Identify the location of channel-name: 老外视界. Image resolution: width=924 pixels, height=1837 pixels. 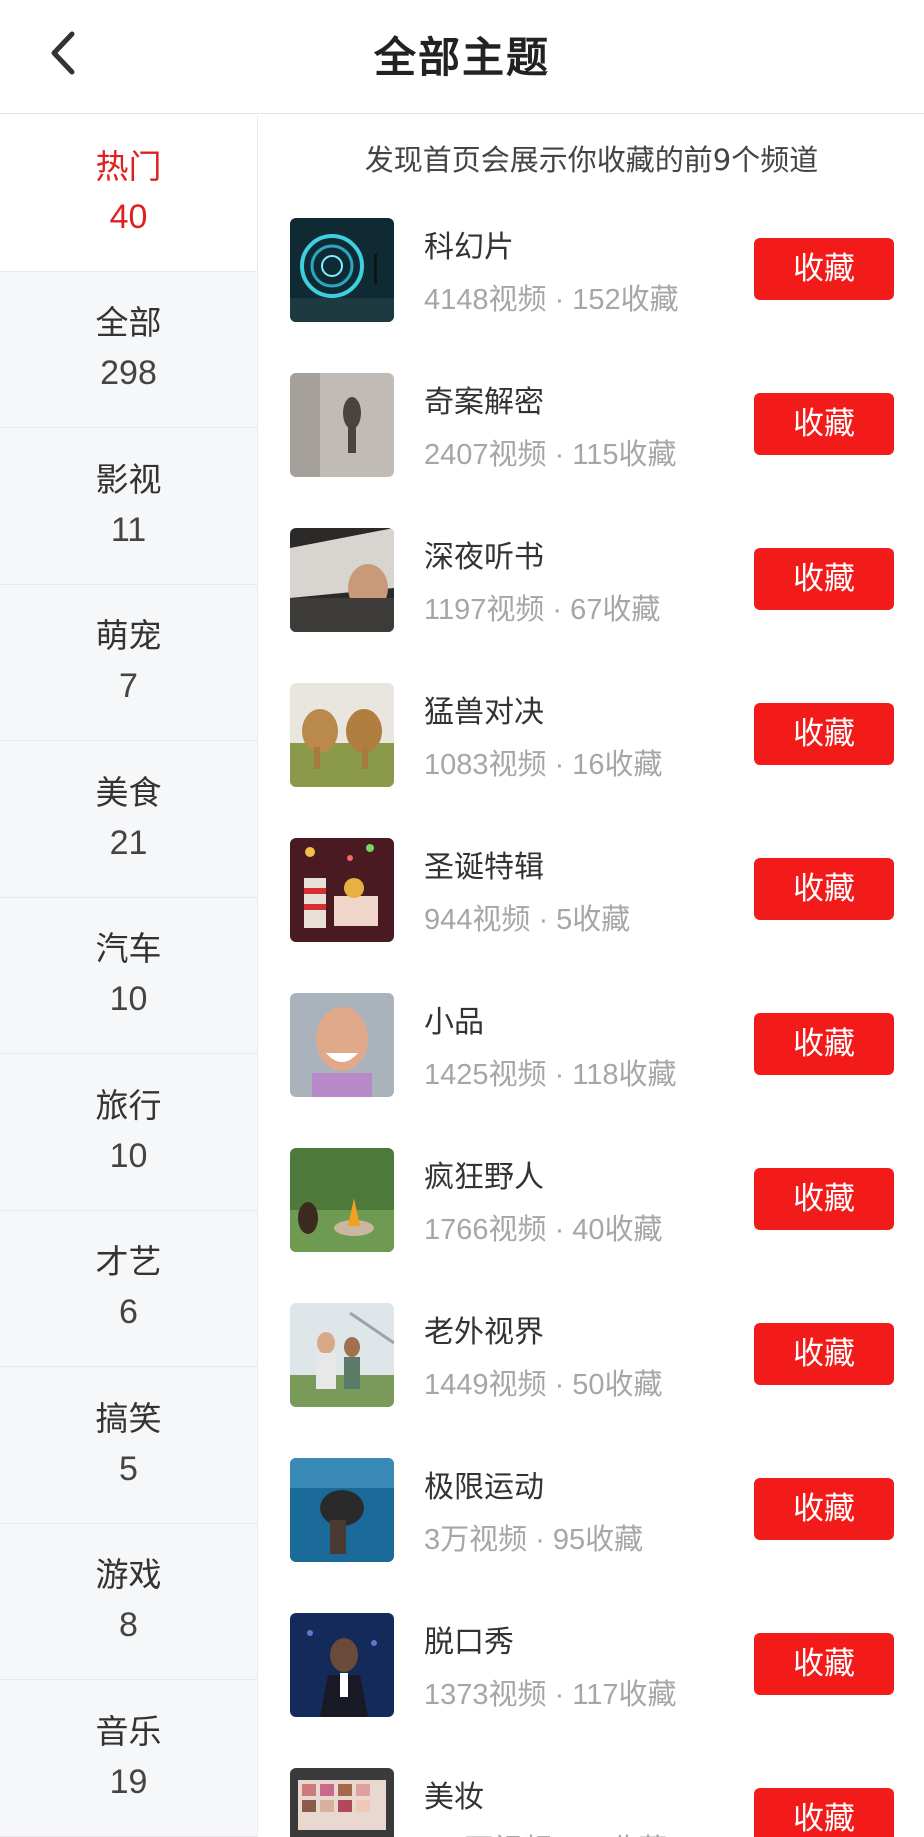
(484, 1332).